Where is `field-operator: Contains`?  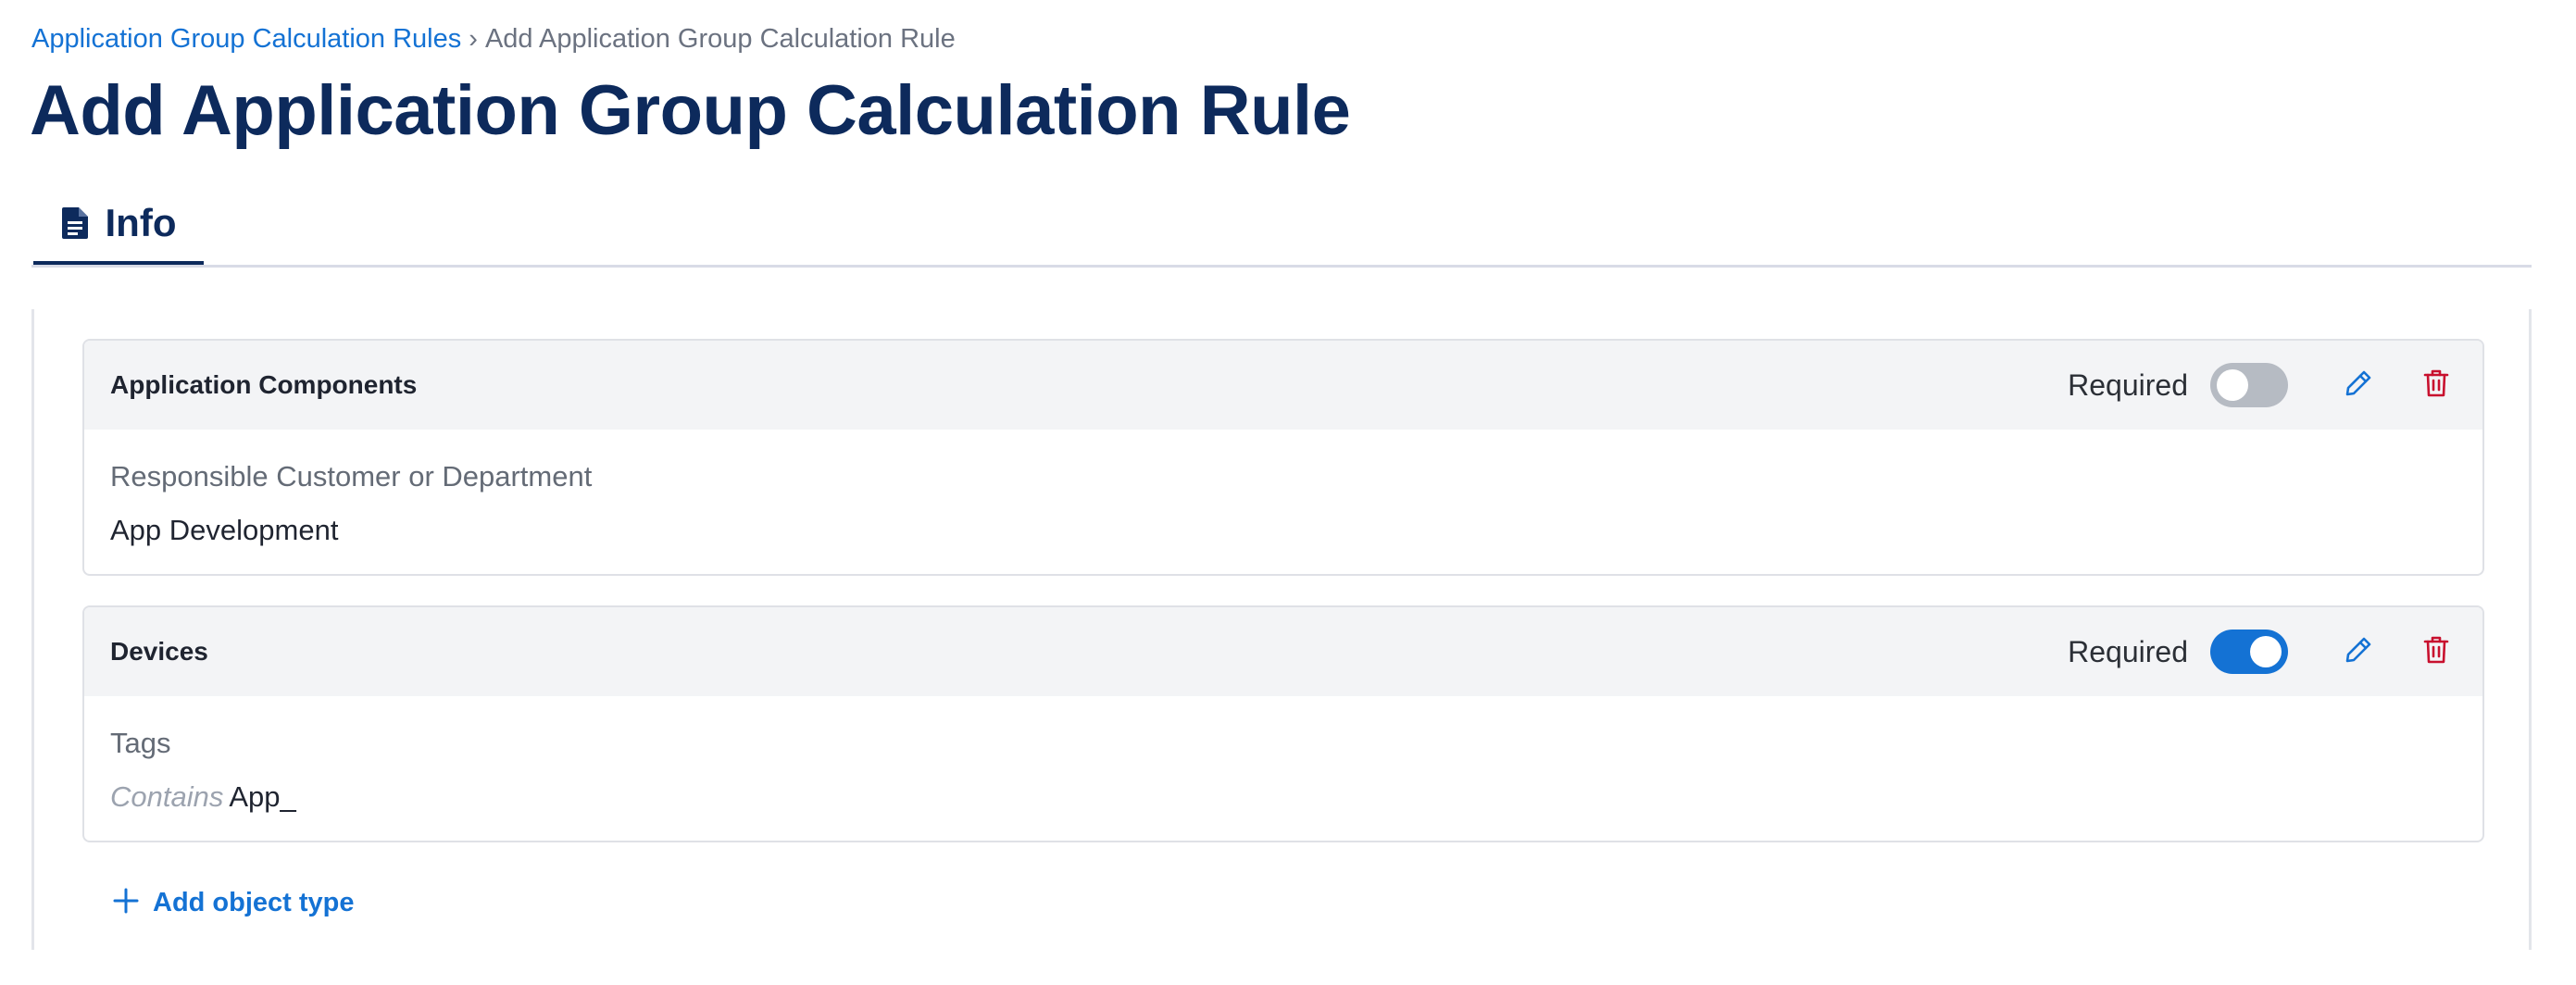
field-operator: Contains is located at coordinates (167, 796).